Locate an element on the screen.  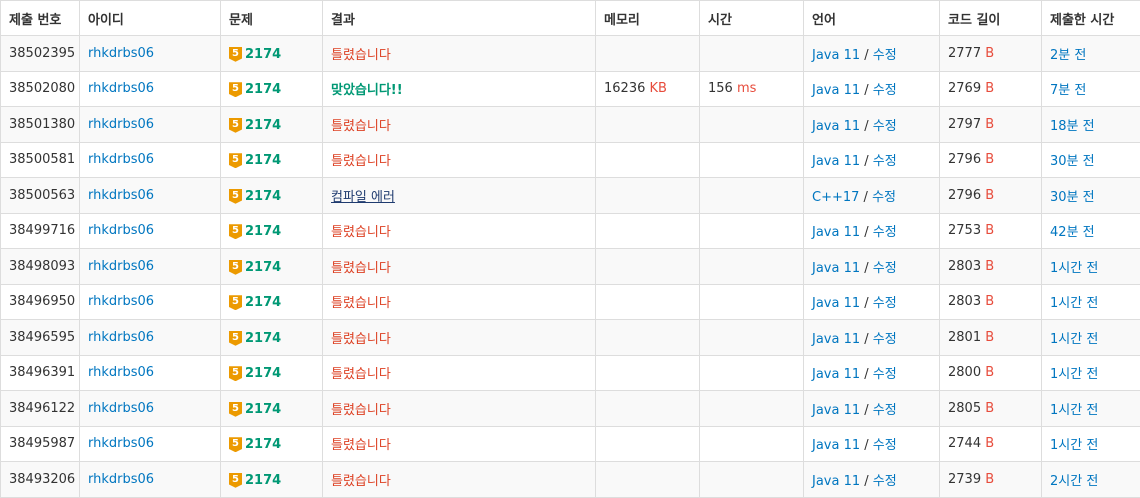
problem-cell: 52174 is located at coordinates (272, 125).